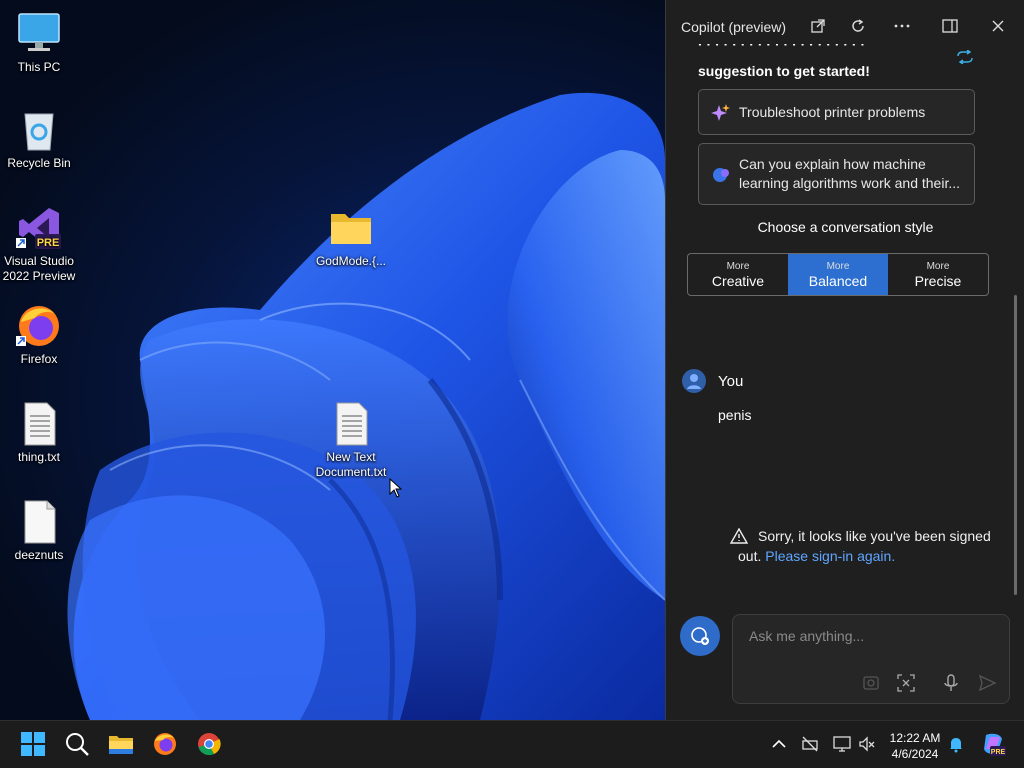  I want to click on chat-bubble-icon, so click(721, 175).